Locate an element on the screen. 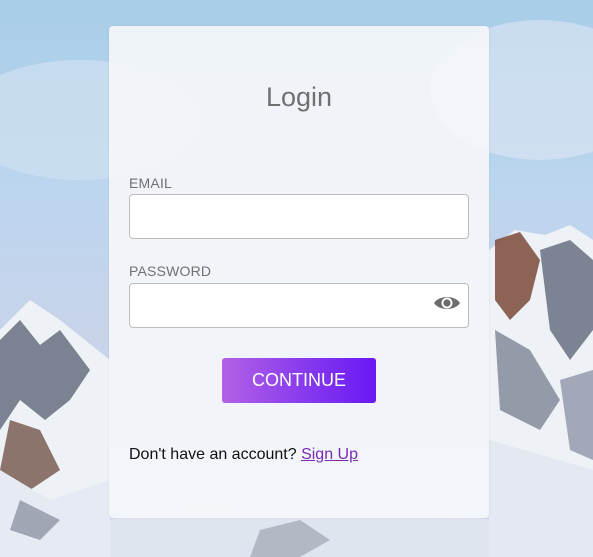  eye-icon is located at coordinates (447, 303).